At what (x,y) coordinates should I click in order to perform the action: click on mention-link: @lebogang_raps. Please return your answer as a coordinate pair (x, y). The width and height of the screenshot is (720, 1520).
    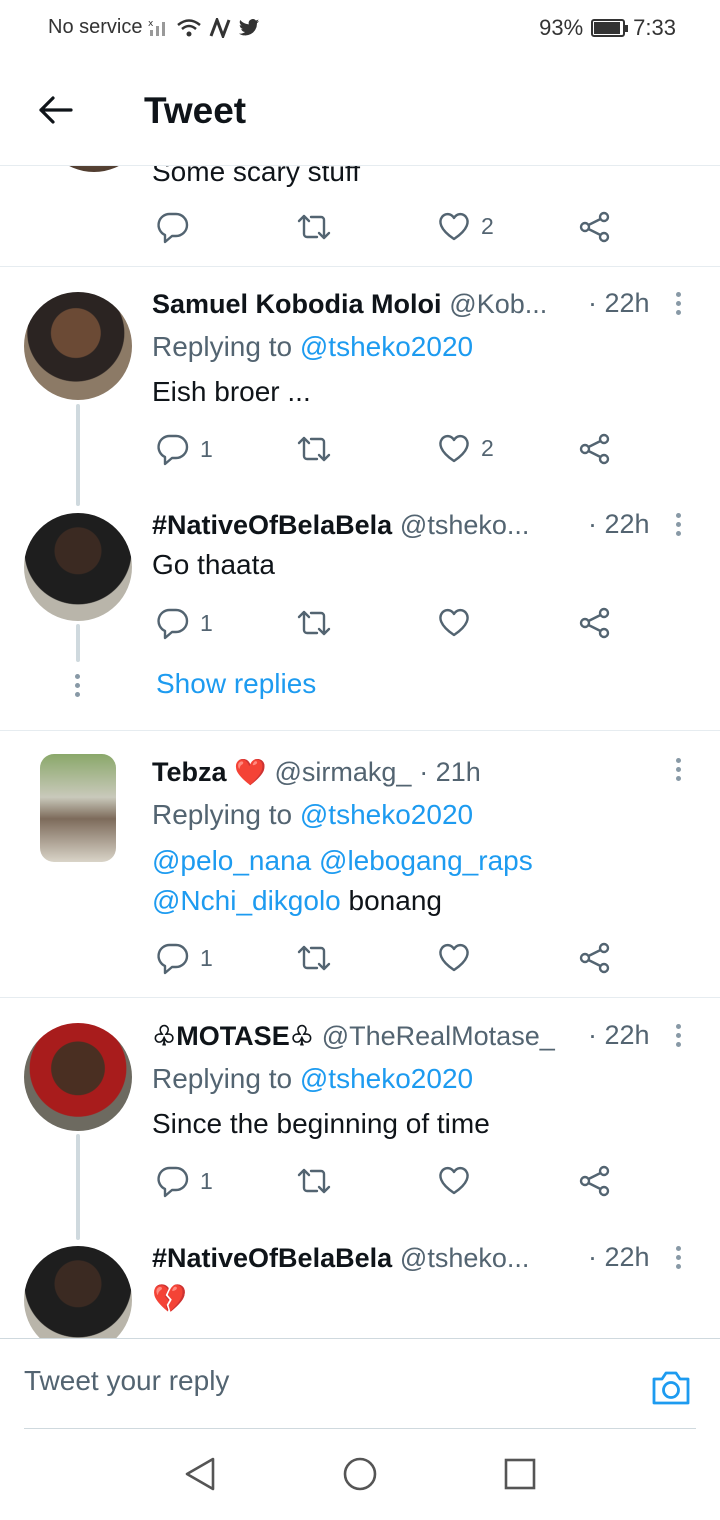
    Looking at the image, I should click on (426, 860).